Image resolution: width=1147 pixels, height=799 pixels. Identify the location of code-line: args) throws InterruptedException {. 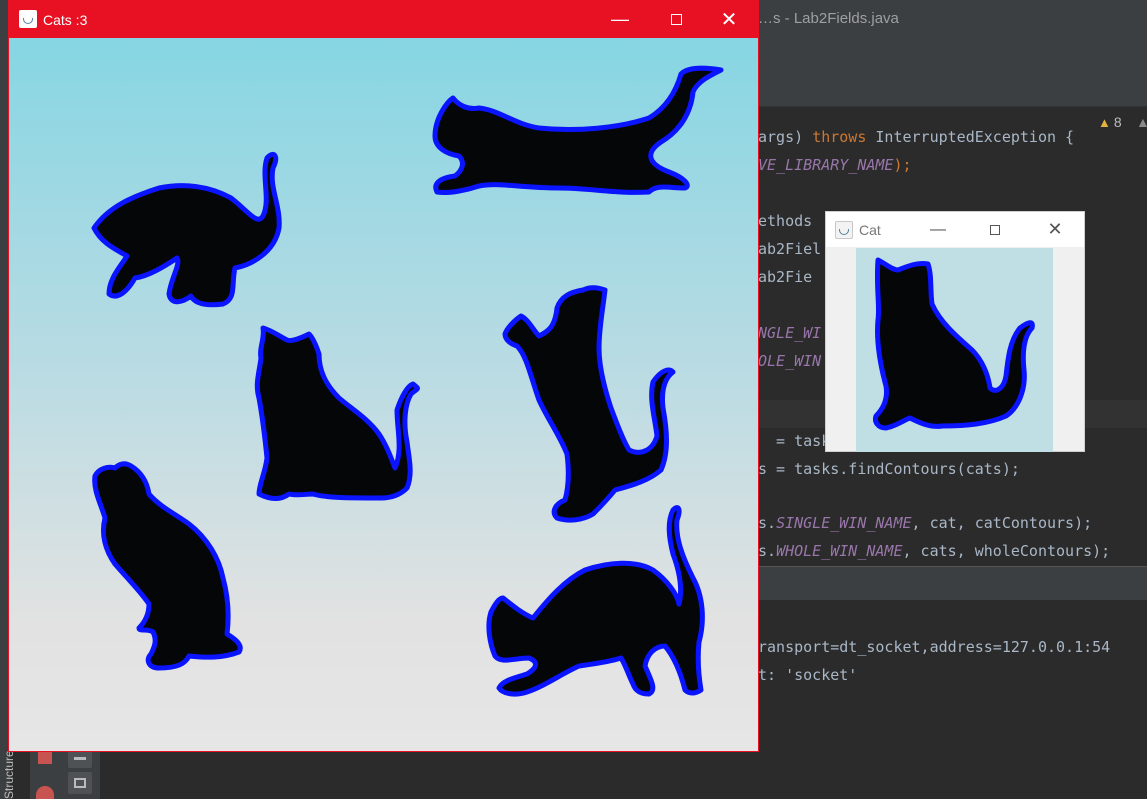
(916, 139).